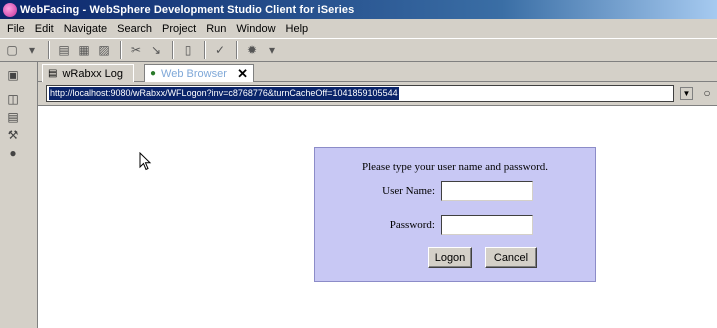 The height and width of the screenshot is (328, 717). I want to click on editor-tab-bar: ▤ wRabxx Log ● Web Browser ✕, so click(377, 72).